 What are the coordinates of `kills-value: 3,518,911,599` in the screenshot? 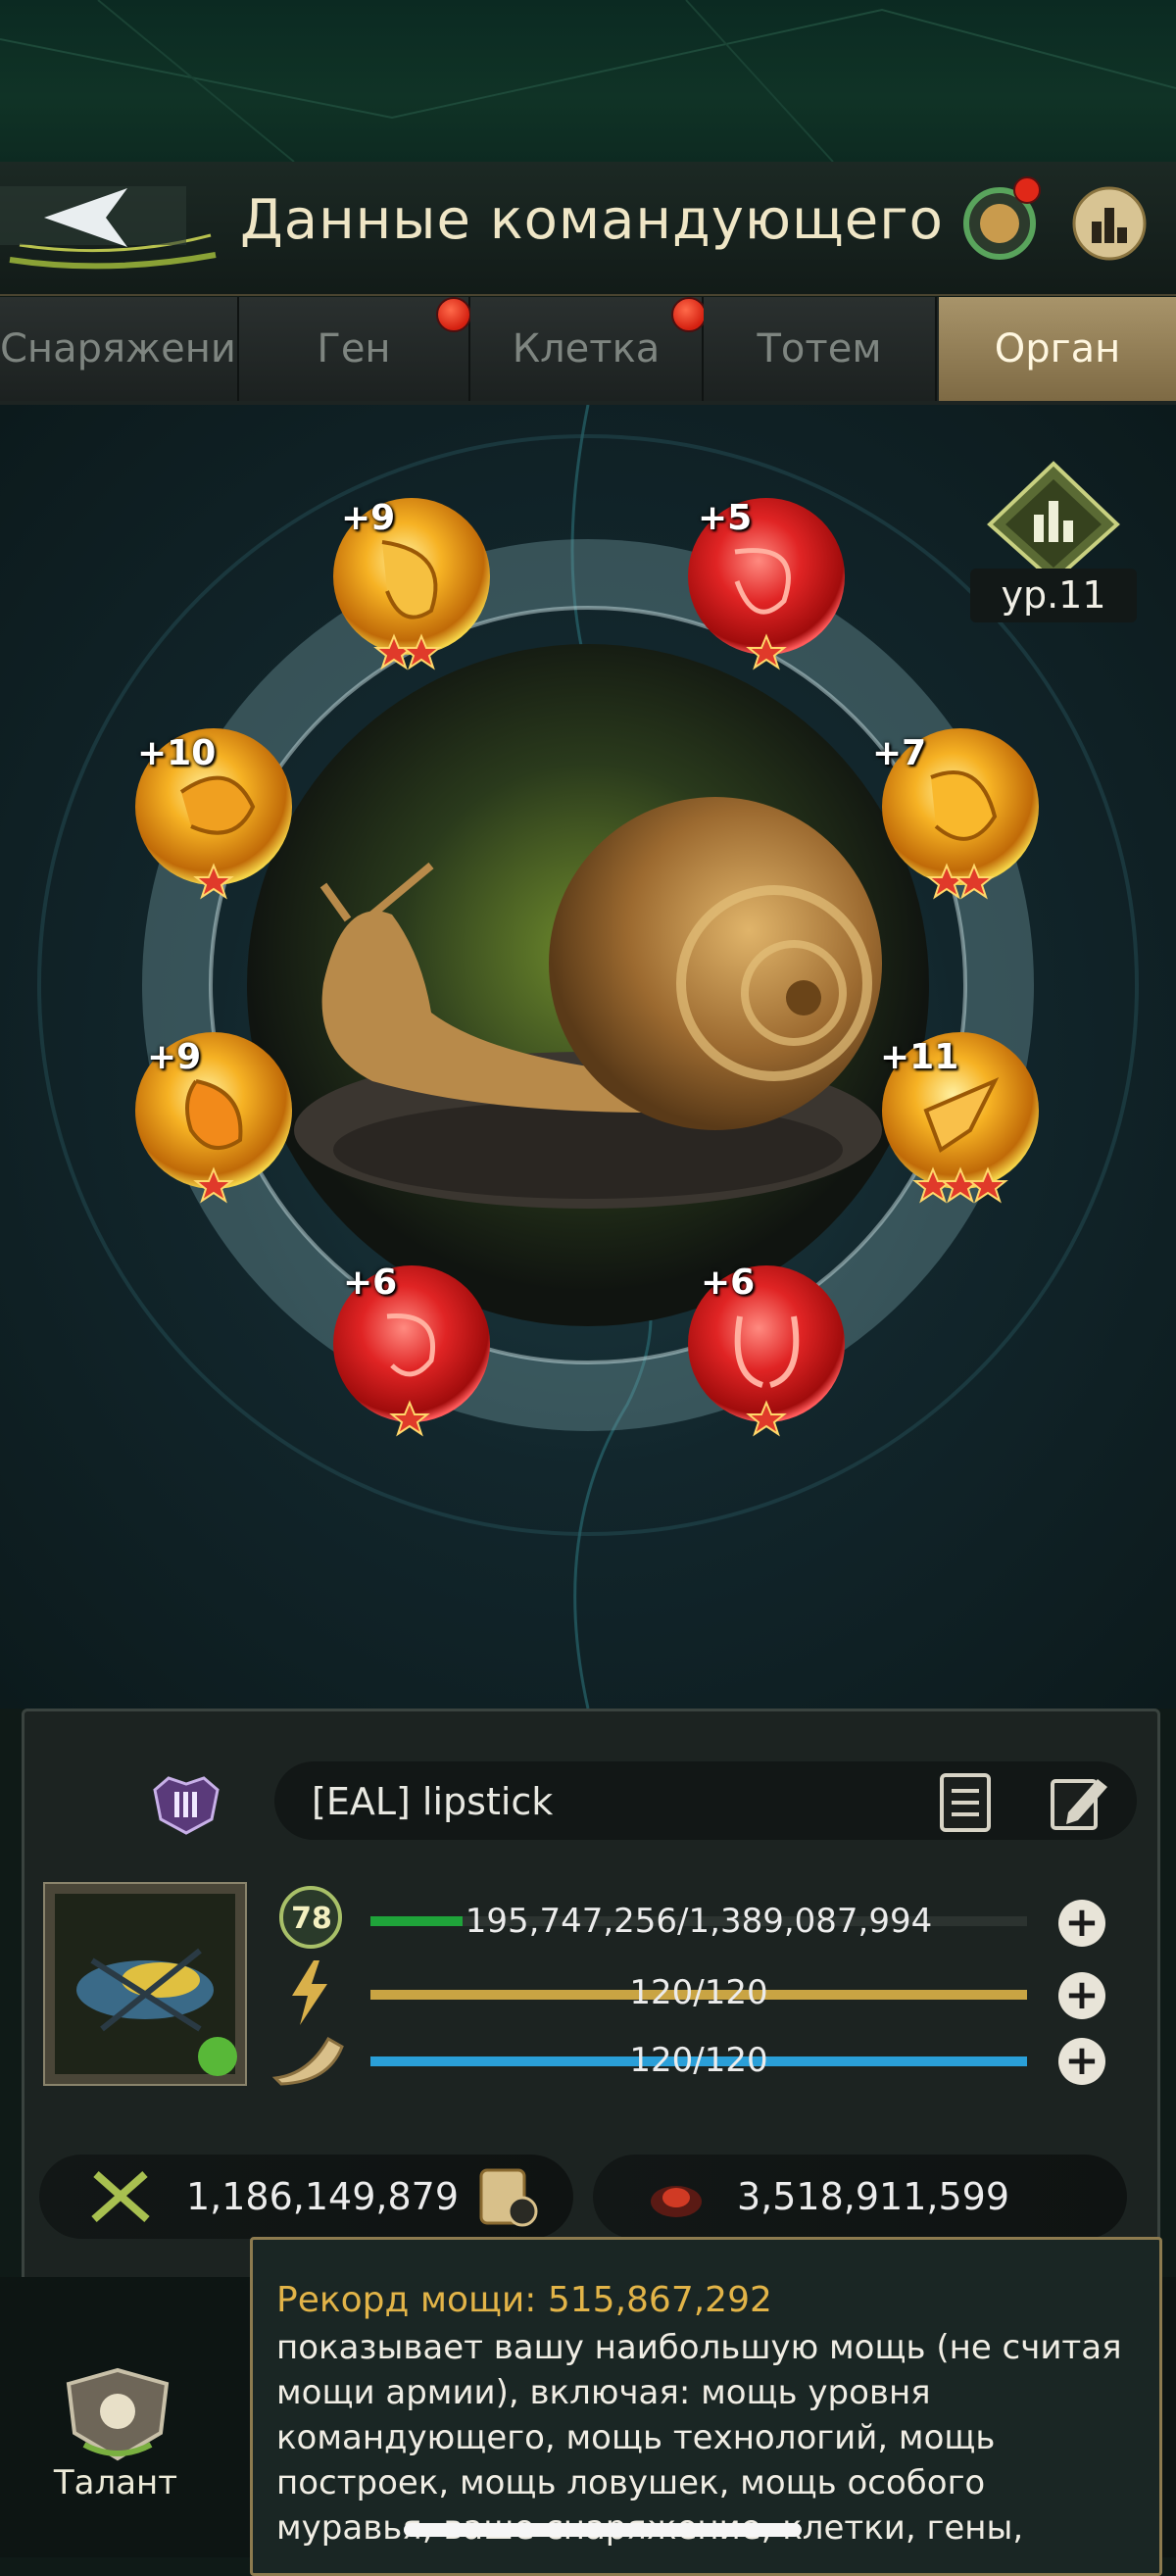 It's located at (873, 2196).